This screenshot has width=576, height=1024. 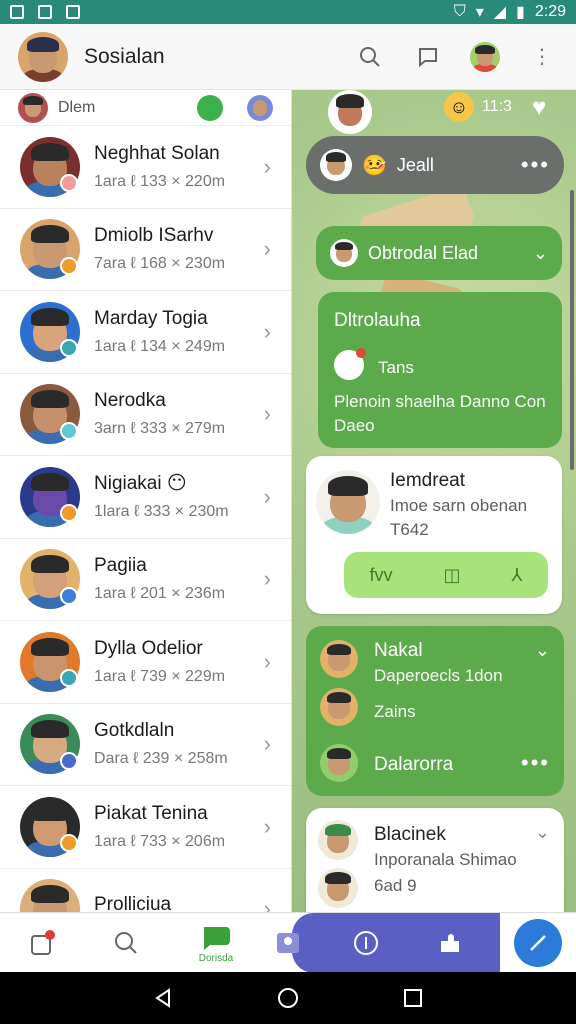 What do you see at coordinates (520, 12) in the screenshot?
I see `battery-icon: ▮` at bounding box center [520, 12].